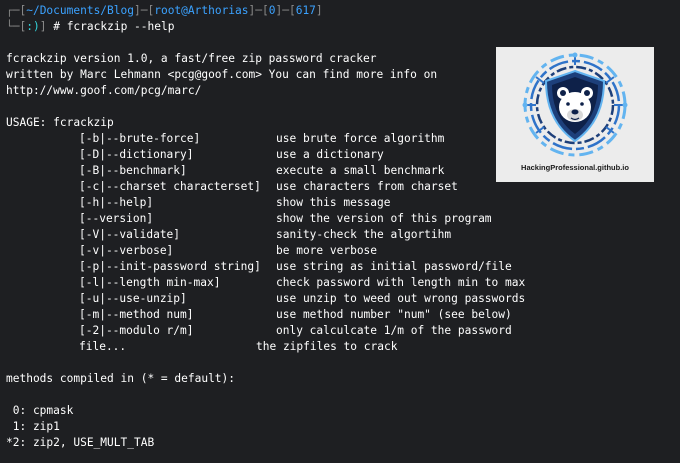 This screenshot has height=463, width=680. What do you see at coordinates (120, 26) in the screenshot?
I see `command-text: fcrackzip --help` at bounding box center [120, 26].